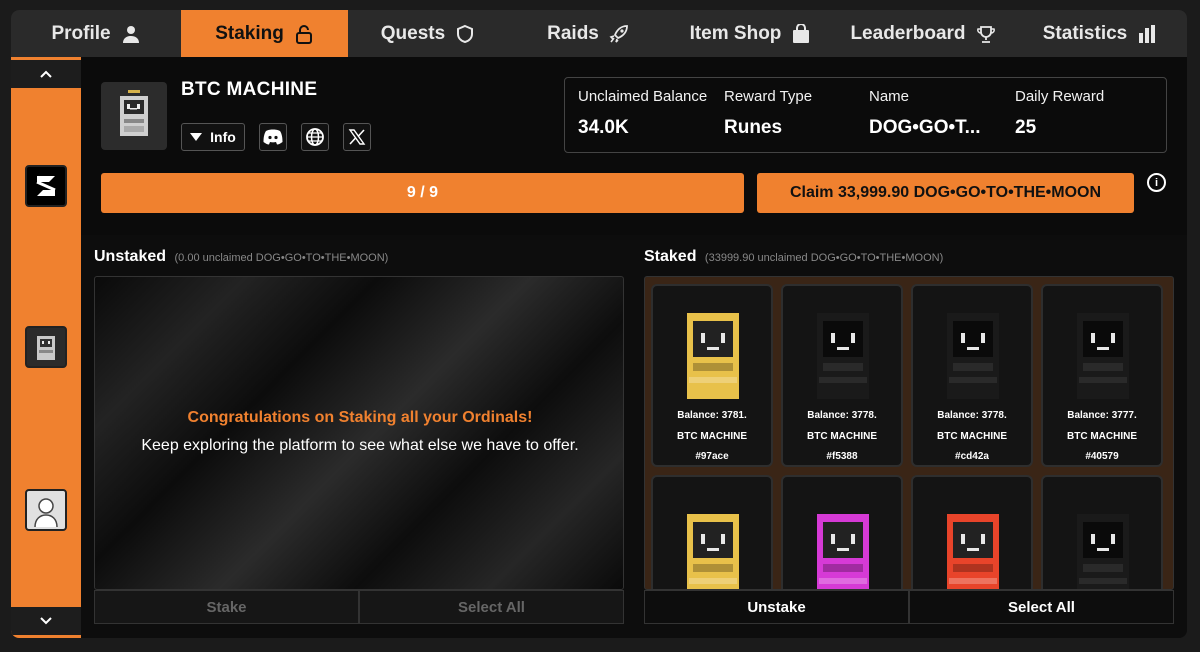 This screenshot has width=1200, height=652. What do you see at coordinates (196, 137) in the screenshot?
I see `caret-down-icon` at bounding box center [196, 137].